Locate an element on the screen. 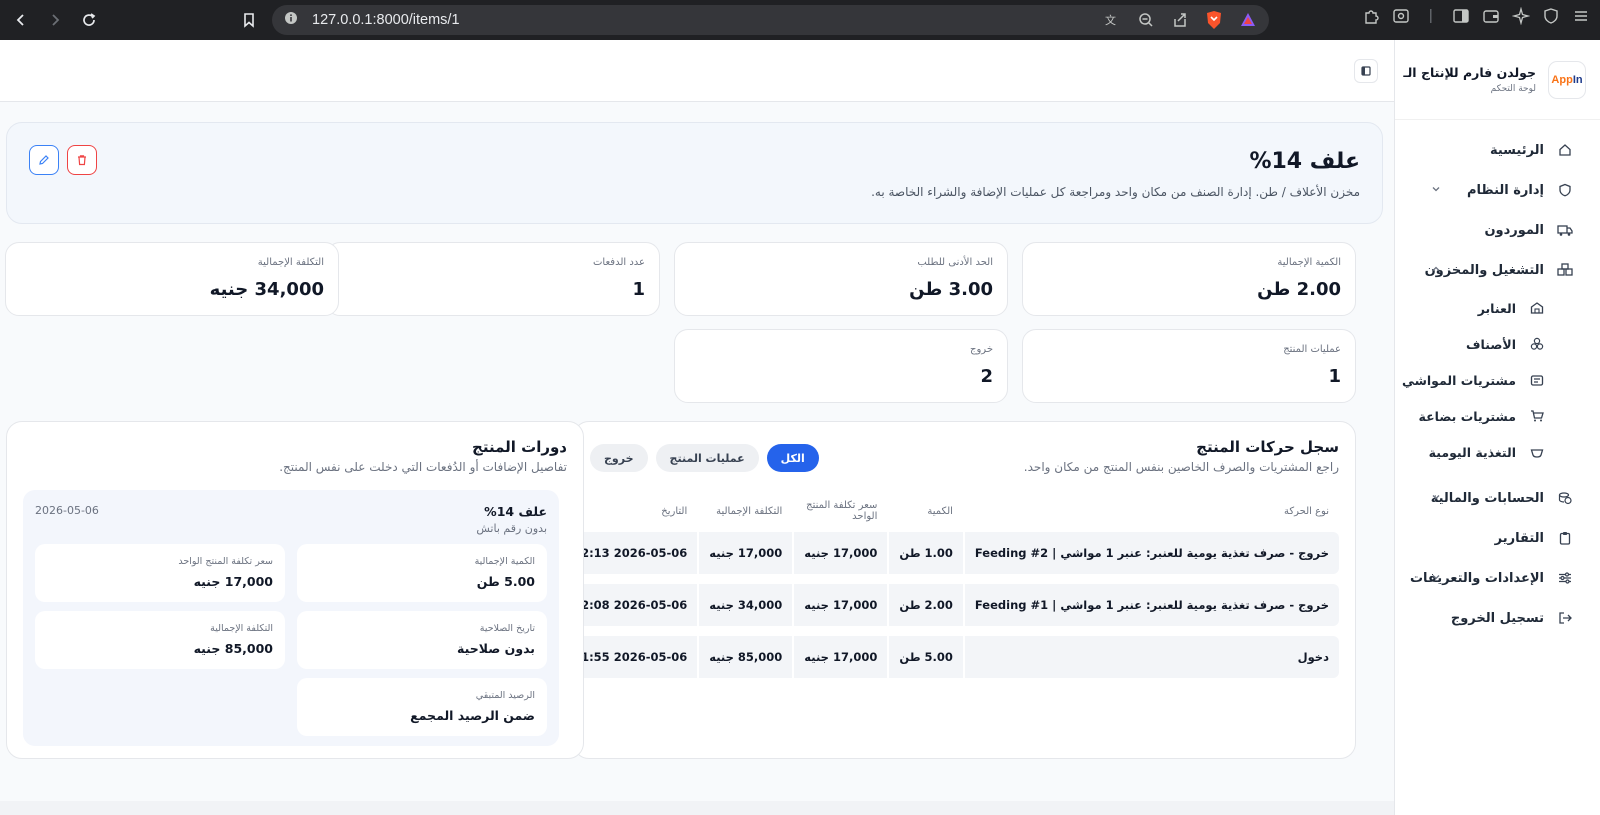 Image resolution: width=1600 pixels, height=815 pixels. forward-icon is located at coordinates (55, 20).